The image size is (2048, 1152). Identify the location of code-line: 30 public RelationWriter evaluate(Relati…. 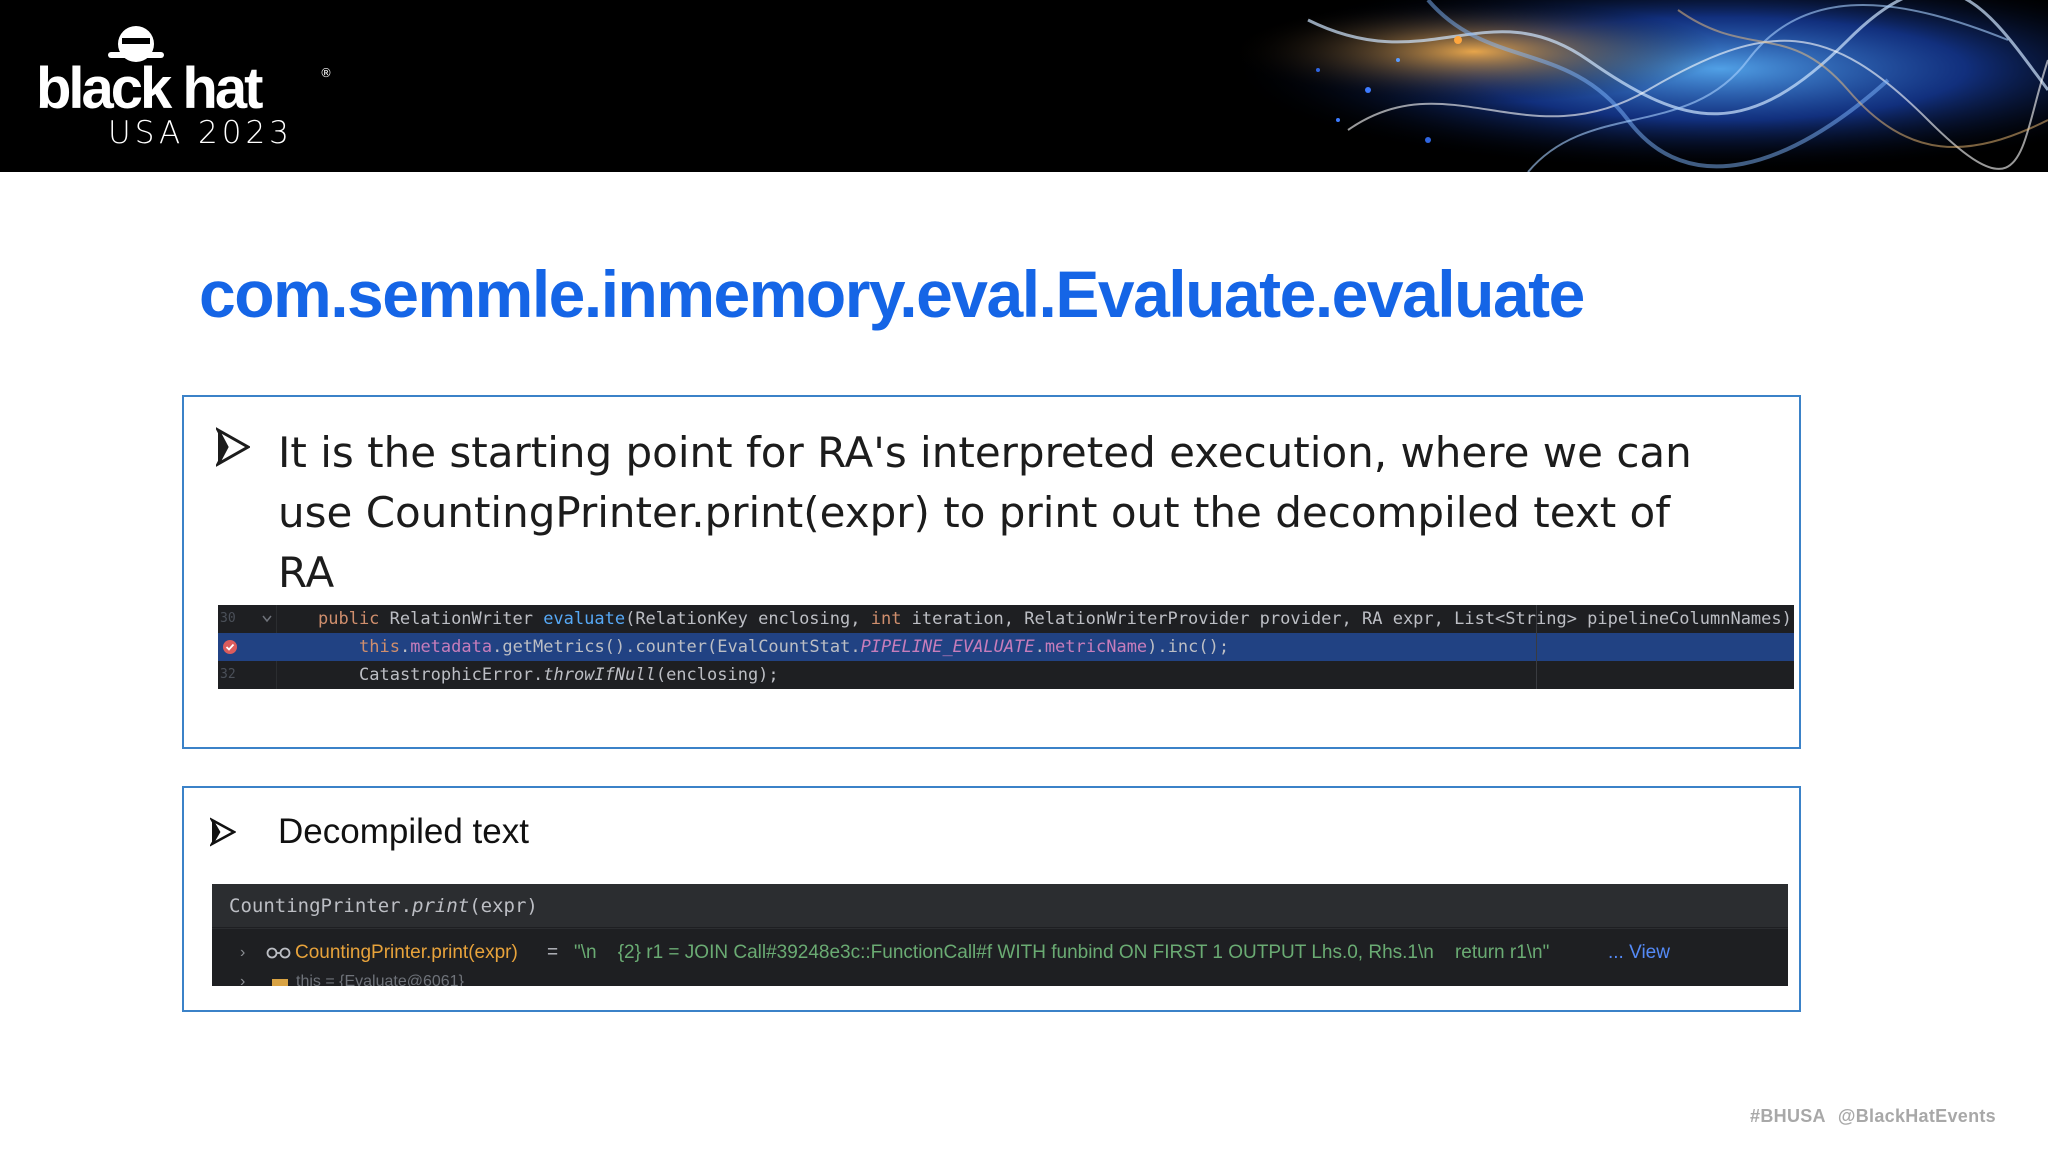
(1006, 619).